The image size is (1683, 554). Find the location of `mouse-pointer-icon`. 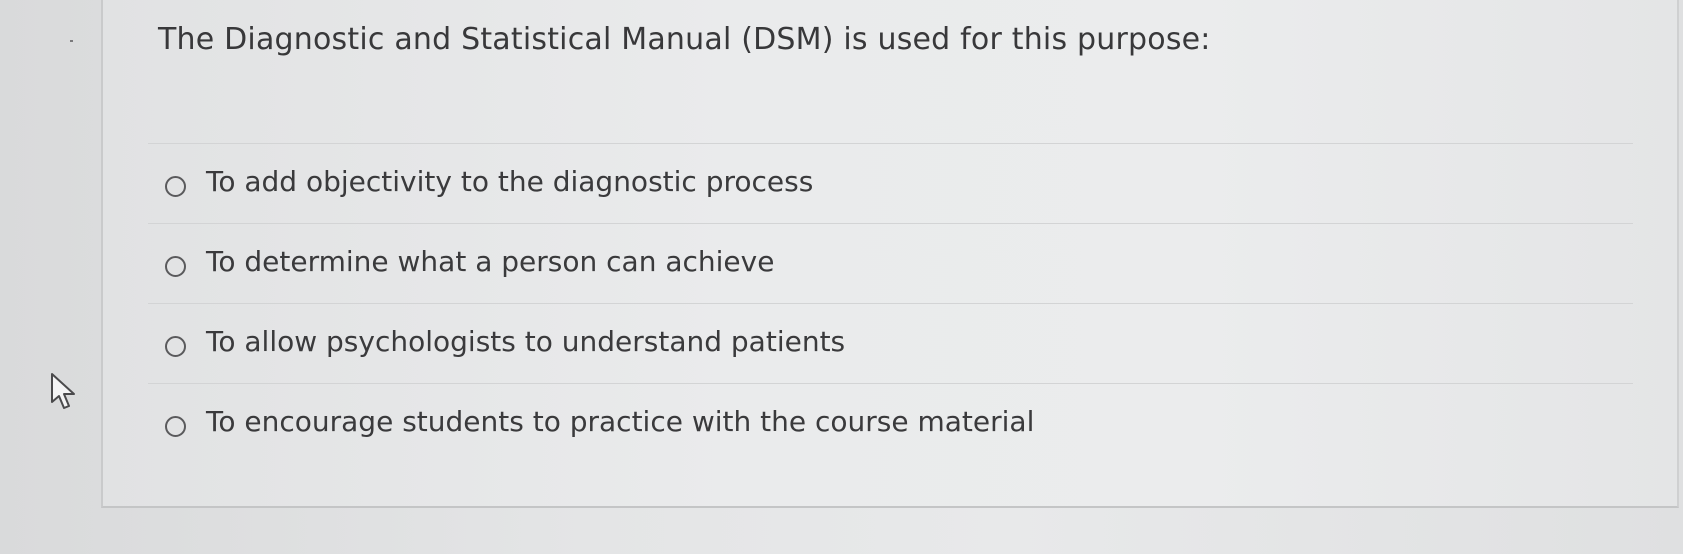

mouse-pointer-icon is located at coordinates (63, 391).